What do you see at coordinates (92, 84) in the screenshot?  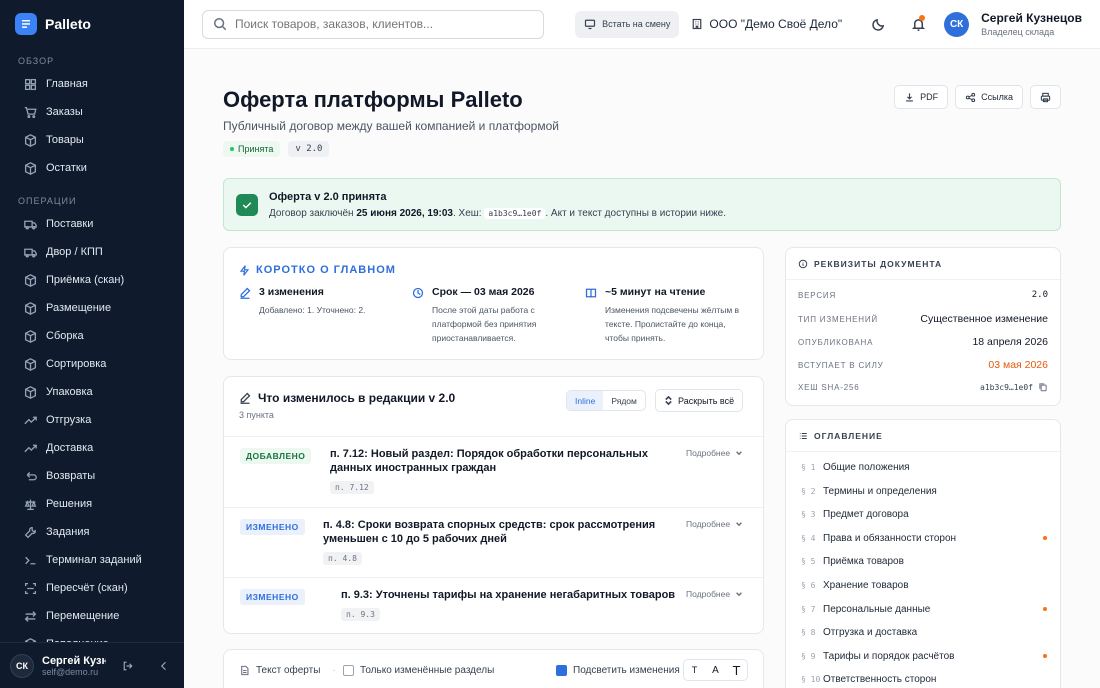 I see `sidebar-item: Главная` at bounding box center [92, 84].